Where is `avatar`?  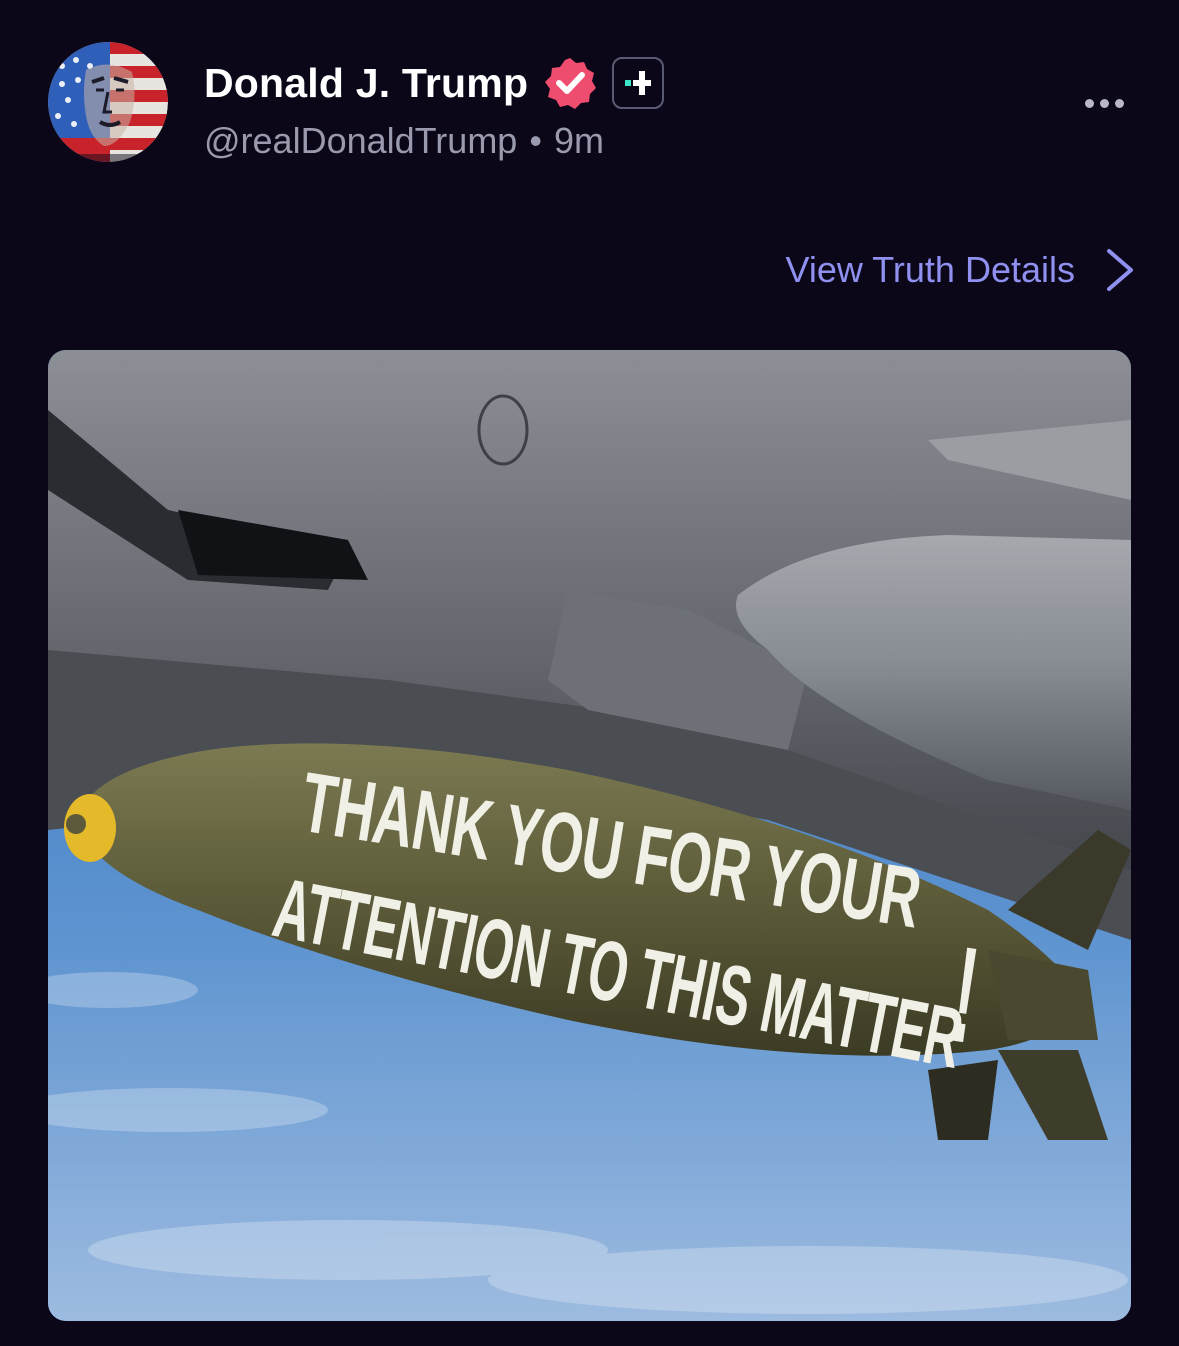 avatar is located at coordinates (108, 102).